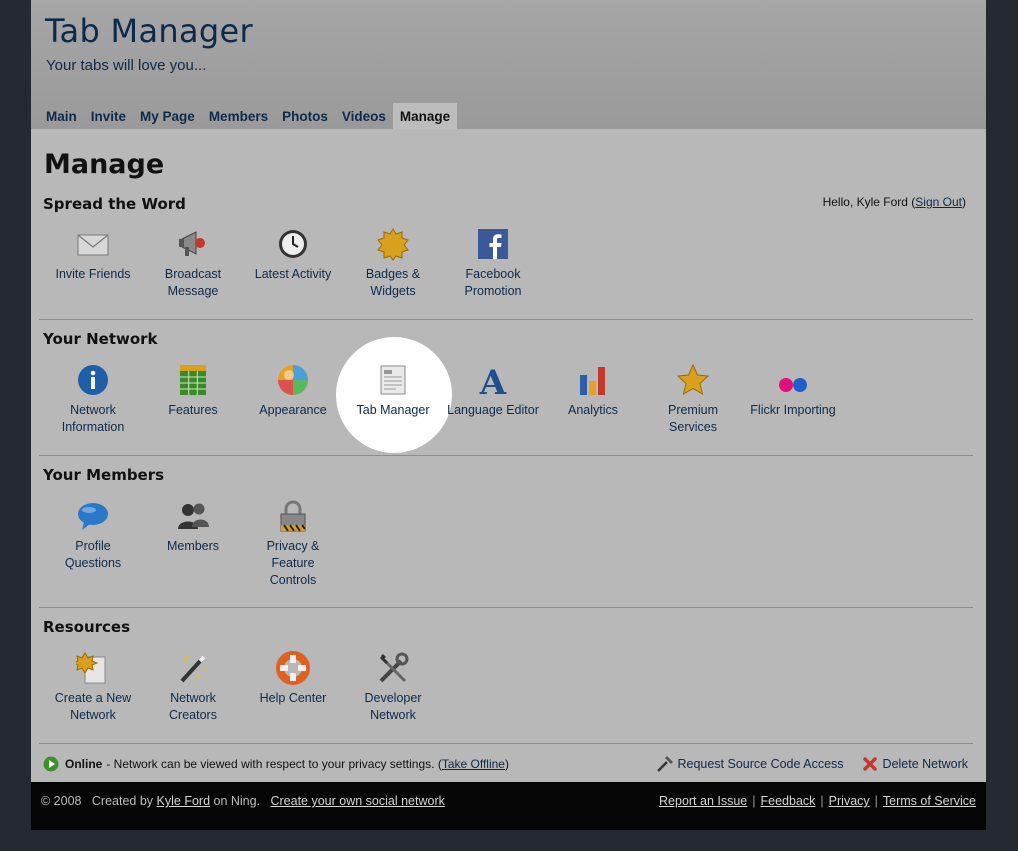 This screenshot has height=851, width=1018. I want to click on on-ning-text: on Ning., so click(240, 801).